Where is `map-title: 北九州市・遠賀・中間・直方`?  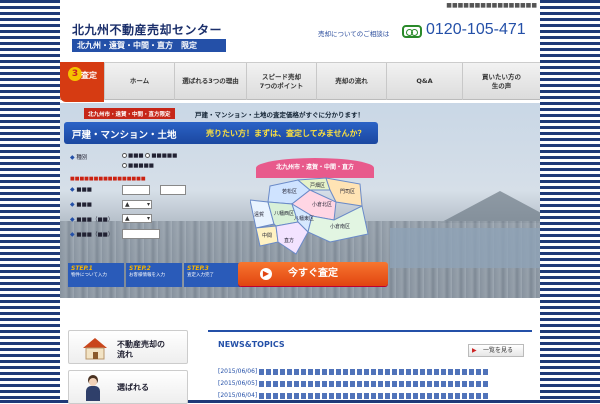
map-title: 北九州市・遠賀・中間・直方 is located at coordinates (315, 168).